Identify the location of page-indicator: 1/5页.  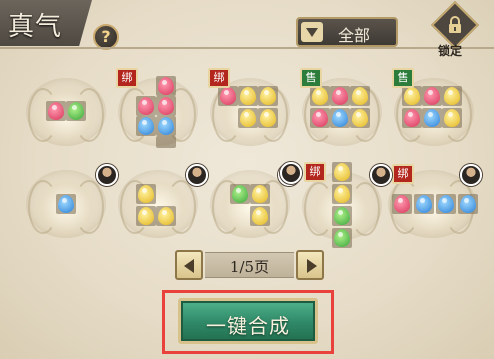
(249, 265).